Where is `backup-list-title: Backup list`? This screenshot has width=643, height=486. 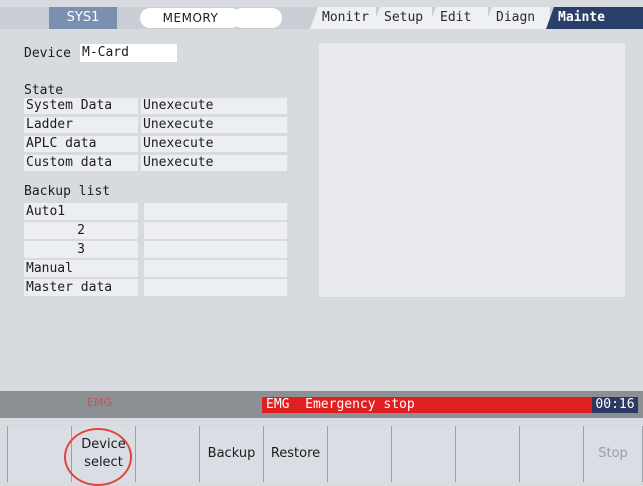 backup-list-title: Backup list is located at coordinates (67, 191).